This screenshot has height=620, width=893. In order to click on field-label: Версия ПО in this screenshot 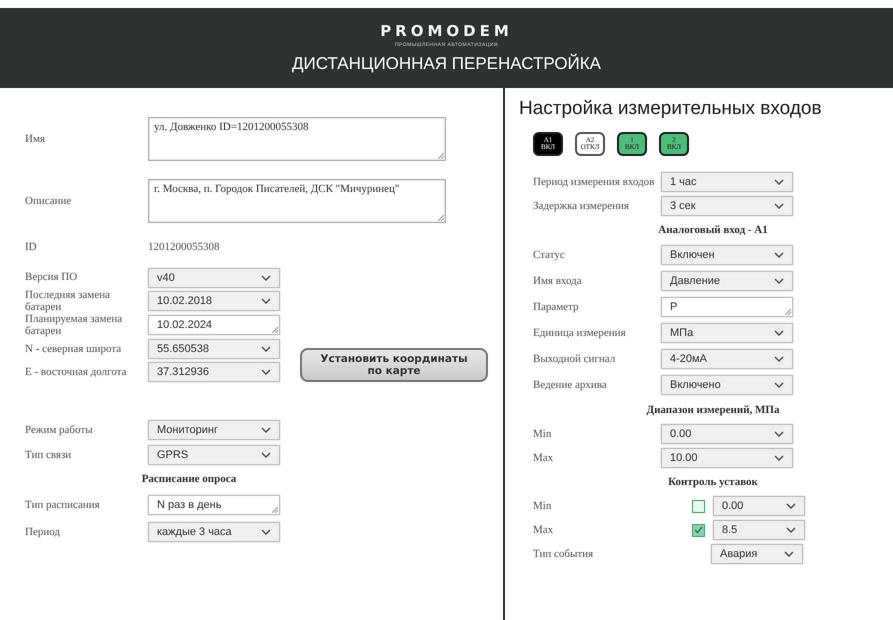, I will do `click(51, 277)`.